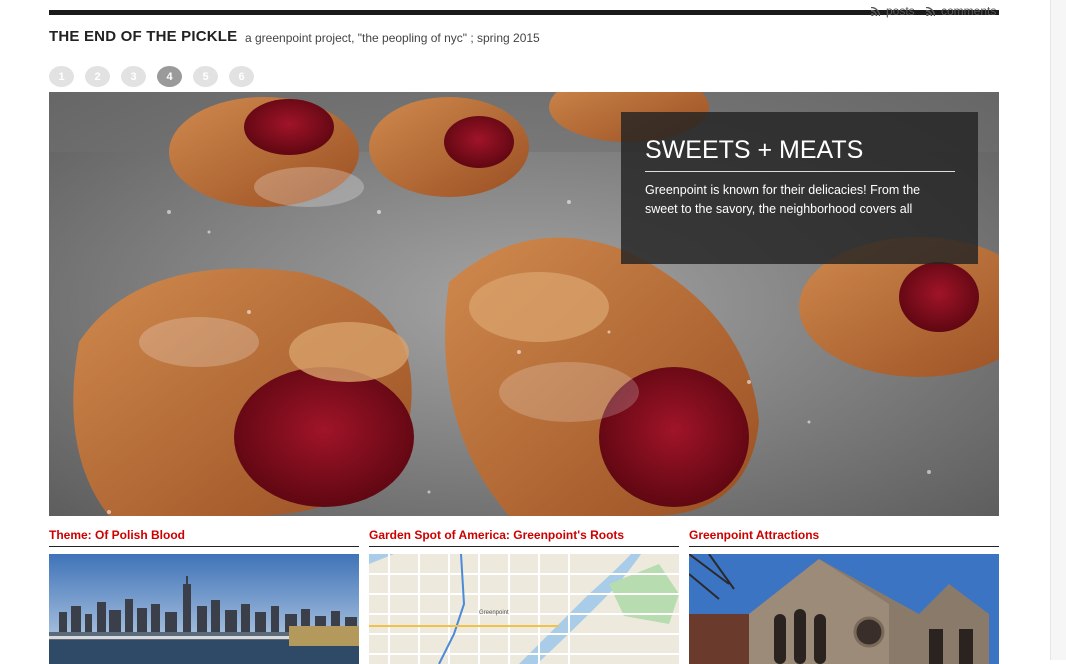  I want to click on comments-link-label: comments, so click(969, 11).